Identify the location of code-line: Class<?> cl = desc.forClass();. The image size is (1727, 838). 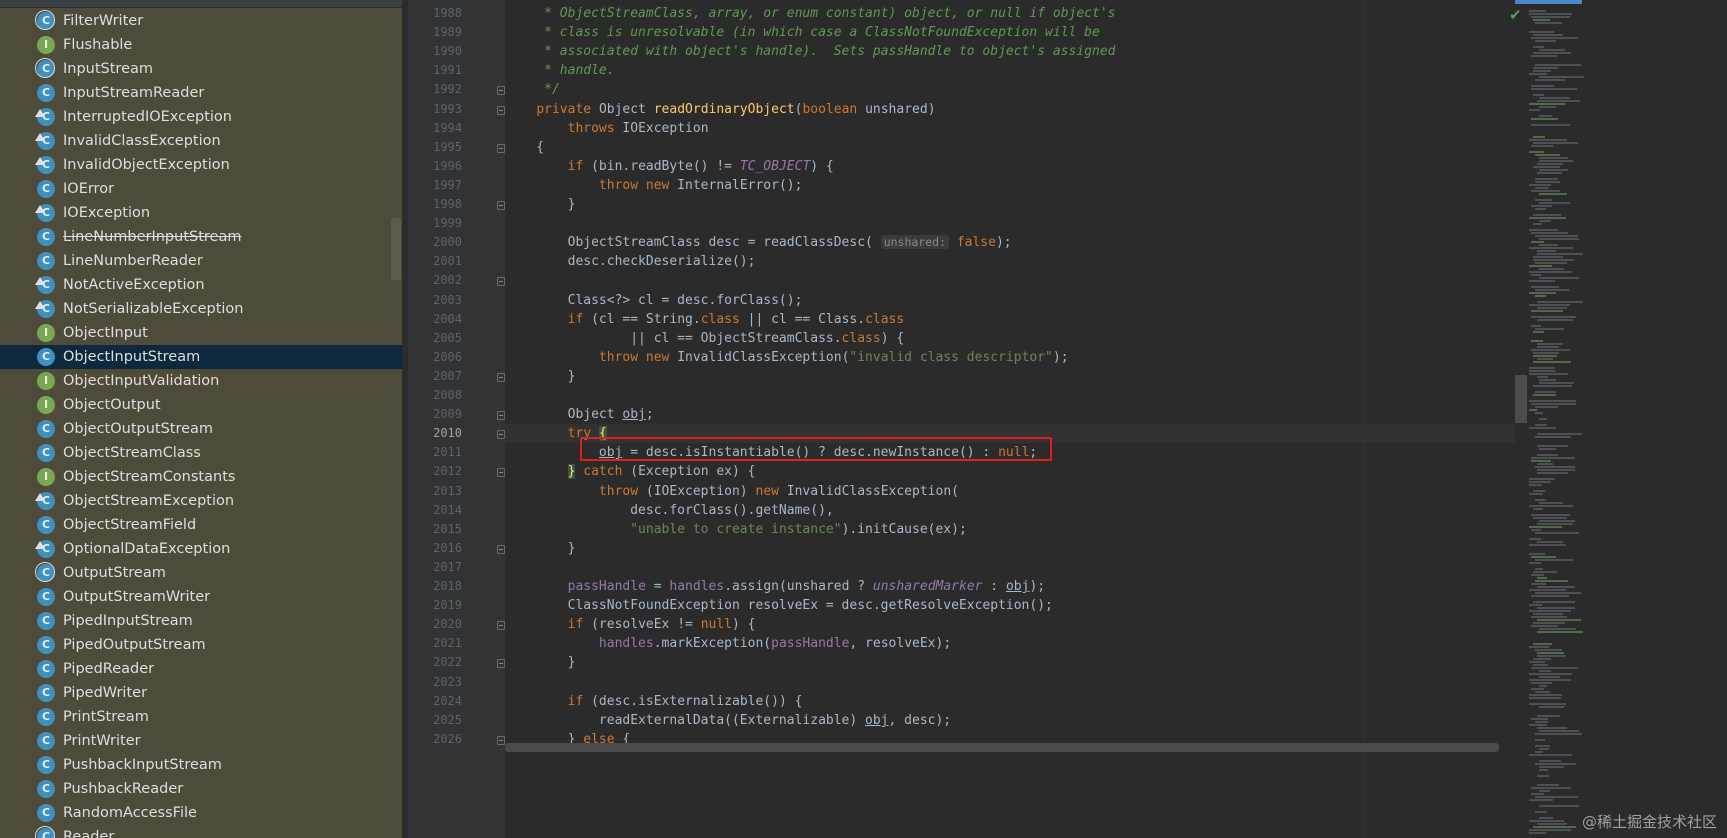
(654, 300).